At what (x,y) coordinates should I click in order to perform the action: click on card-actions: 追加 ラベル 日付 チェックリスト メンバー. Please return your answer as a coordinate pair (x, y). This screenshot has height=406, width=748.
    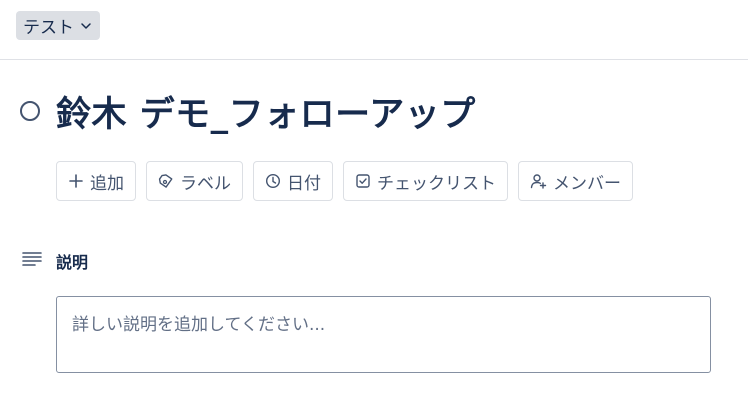
    Looking at the image, I should click on (344, 181).